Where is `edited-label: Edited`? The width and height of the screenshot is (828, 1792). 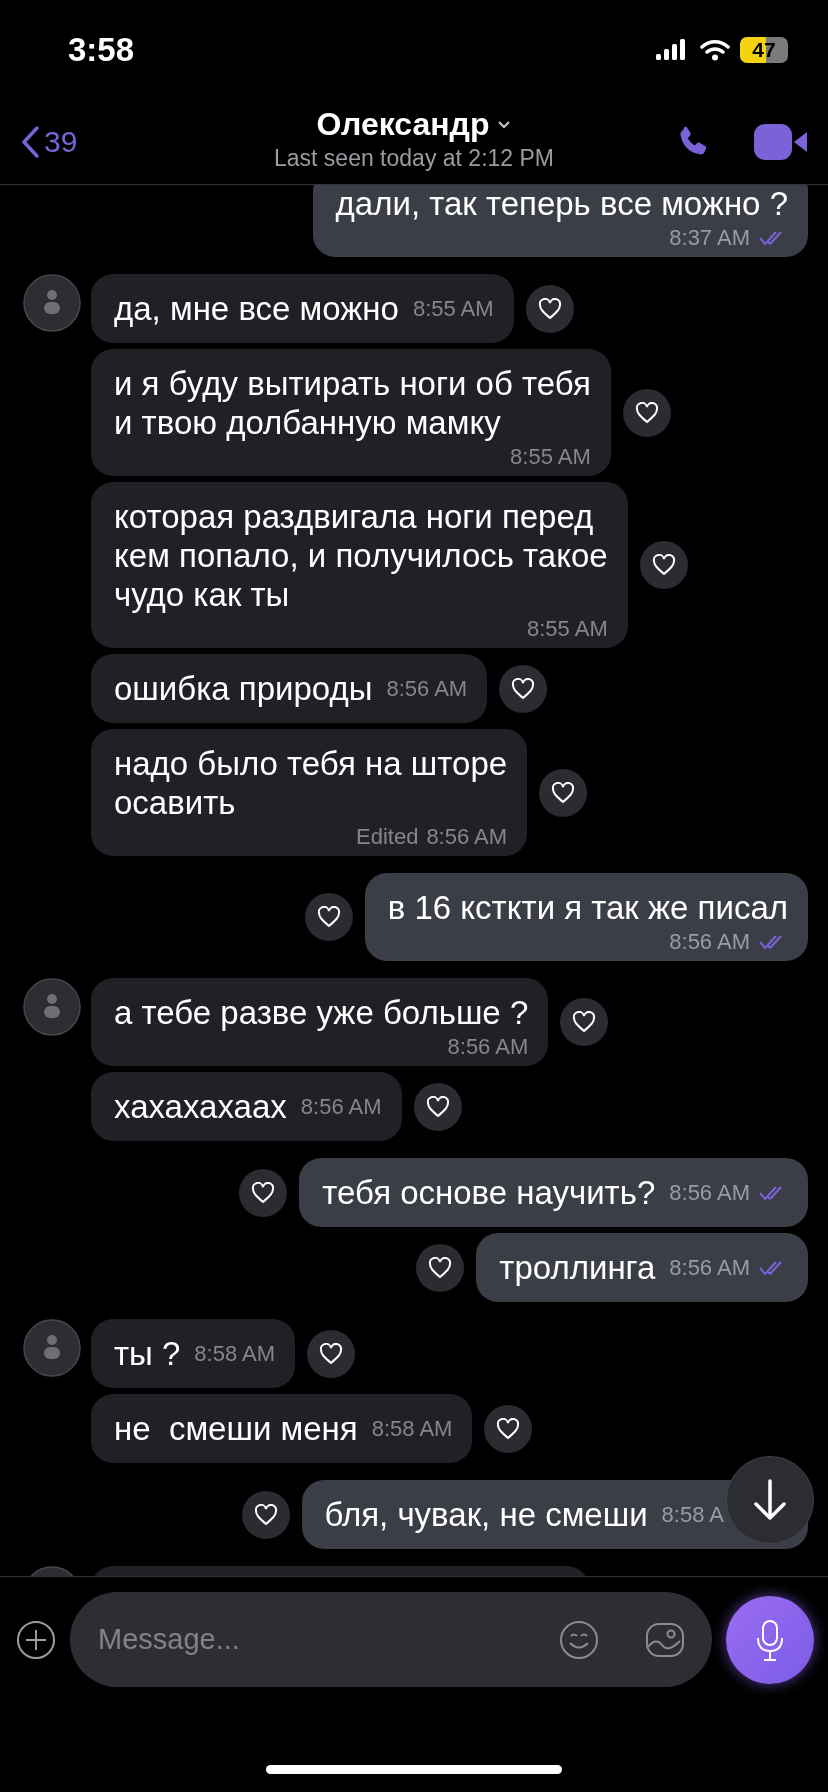
edited-label: Edited is located at coordinates (387, 837).